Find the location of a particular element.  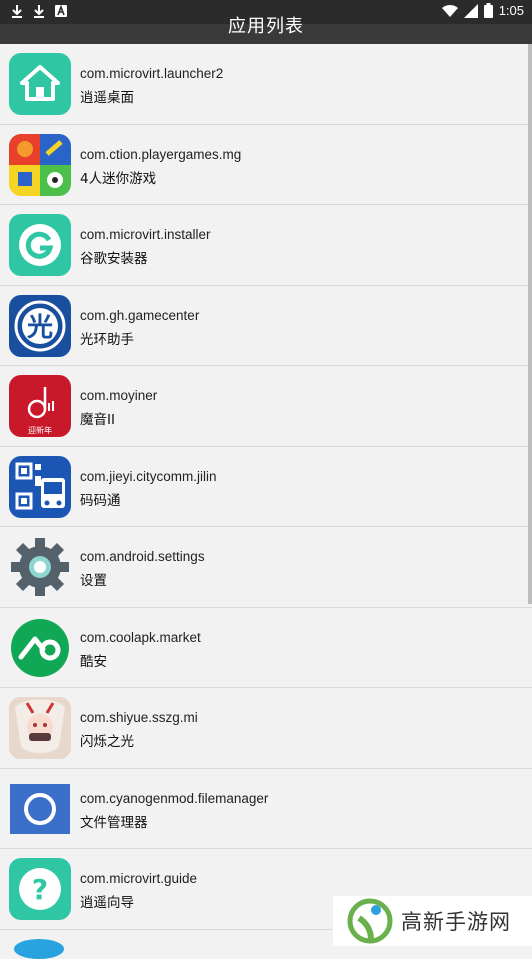

app-label: 逍遥桌面 is located at coordinates (107, 98).